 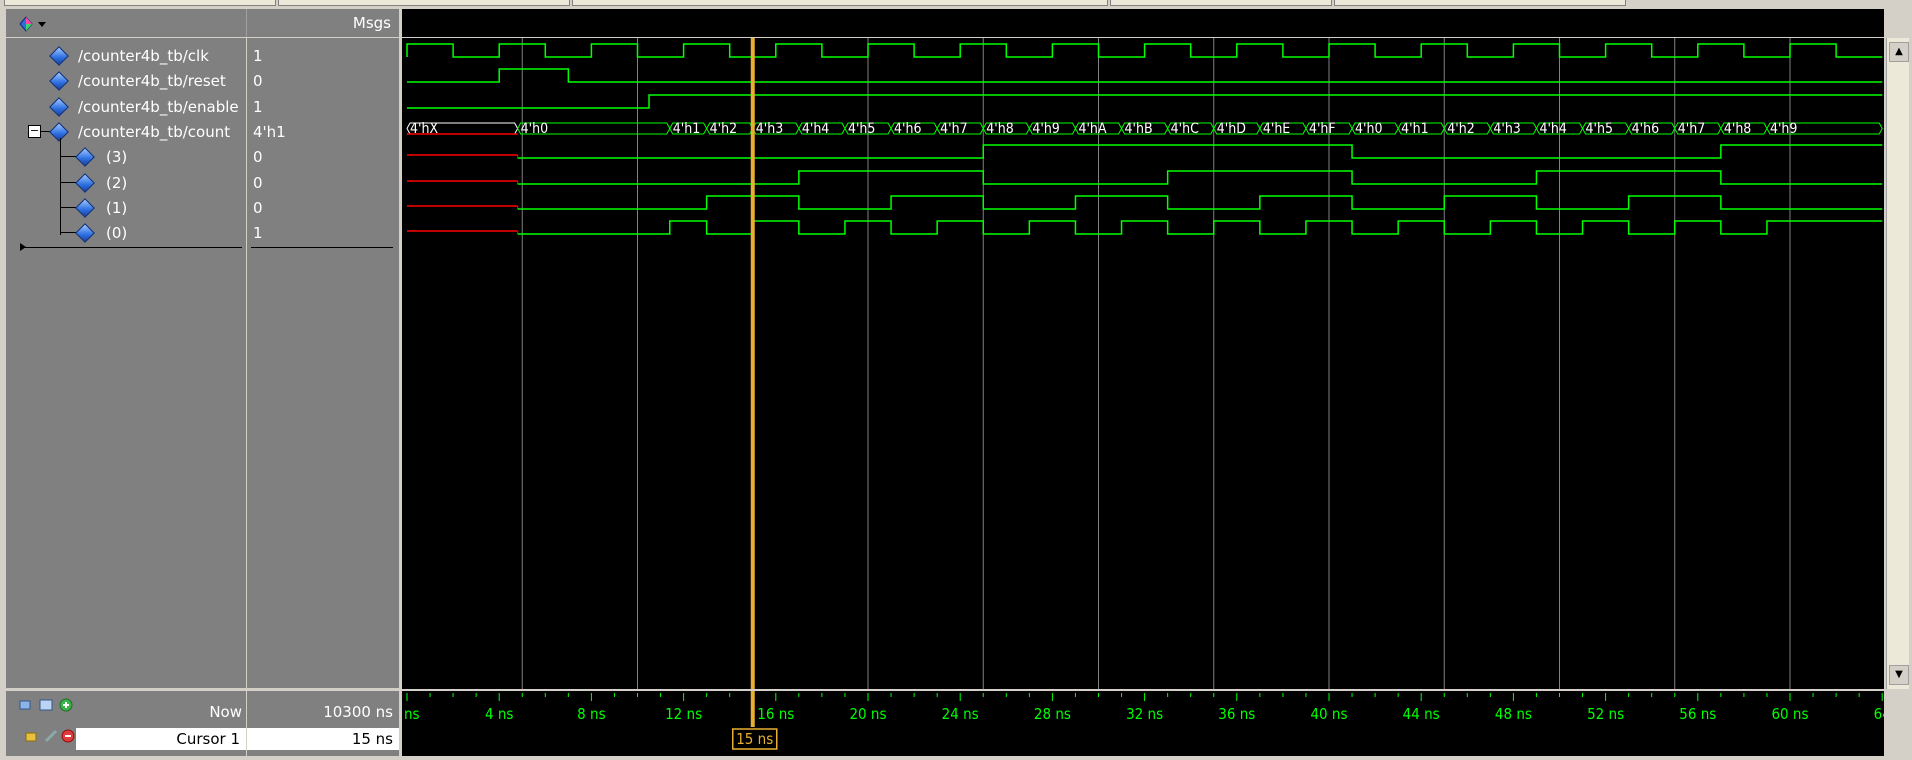 I want to click on count-bus-value: 4'hA, so click(x=1092, y=129).